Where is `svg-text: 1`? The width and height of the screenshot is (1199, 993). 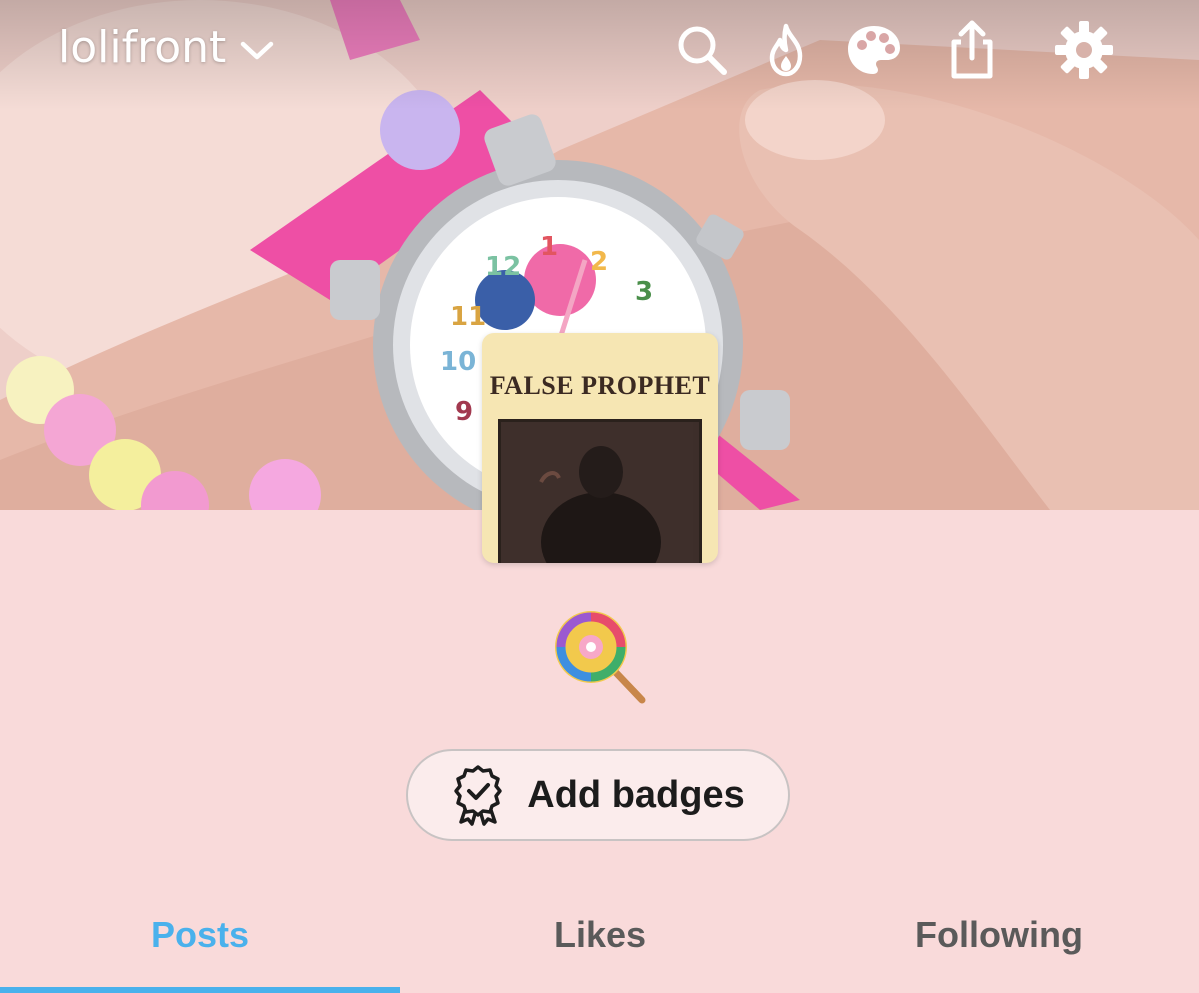
svg-text: 1 is located at coordinates (549, 247).